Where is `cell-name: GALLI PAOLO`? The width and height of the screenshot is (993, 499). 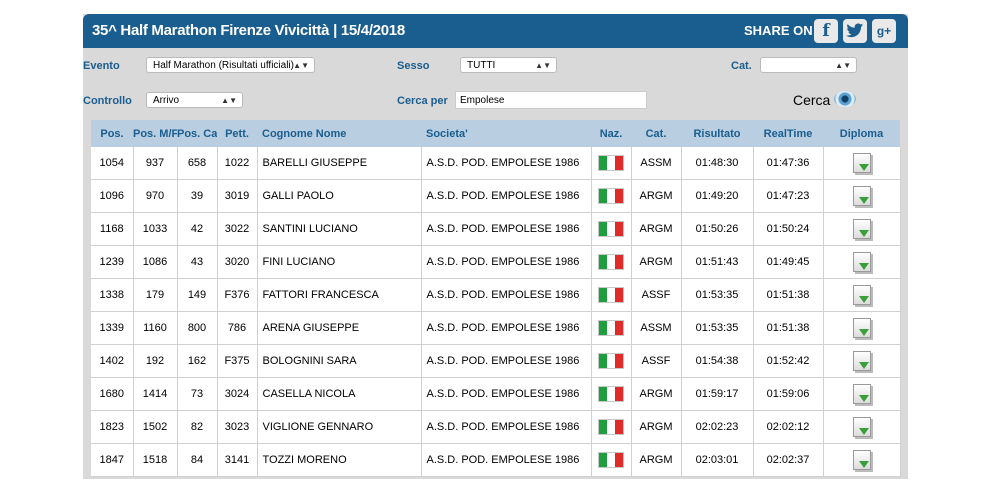
cell-name: GALLI PAOLO is located at coordinates (339, 196).